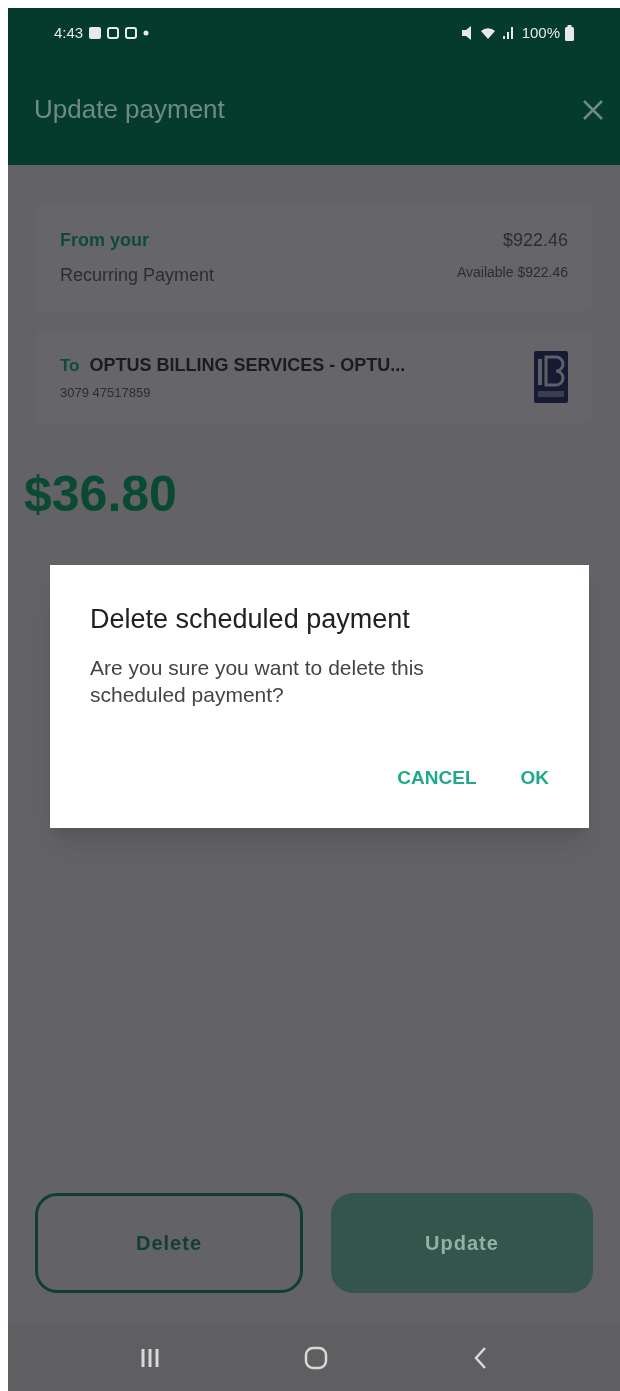  I want to click on dialog-title: Delete scheduled payment, so click(250, 619).